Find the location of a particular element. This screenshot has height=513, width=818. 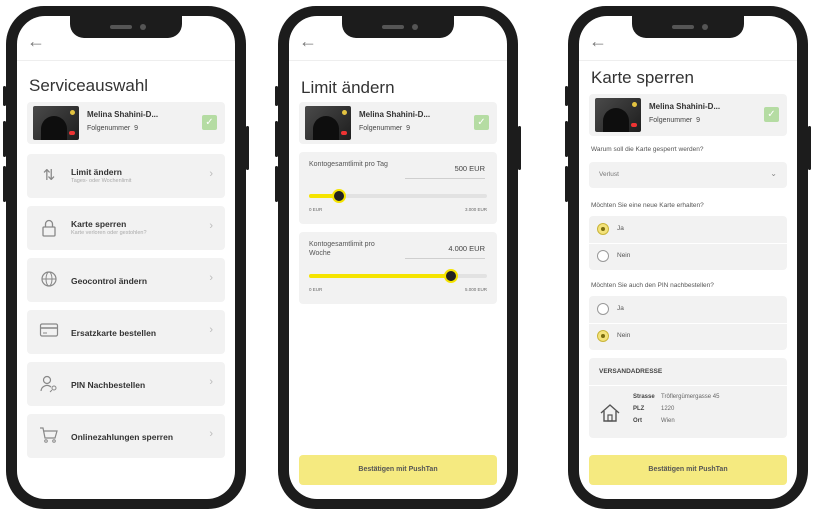

menu-item-label: PIN Nachbestellen is located at coordinates (108, 385).